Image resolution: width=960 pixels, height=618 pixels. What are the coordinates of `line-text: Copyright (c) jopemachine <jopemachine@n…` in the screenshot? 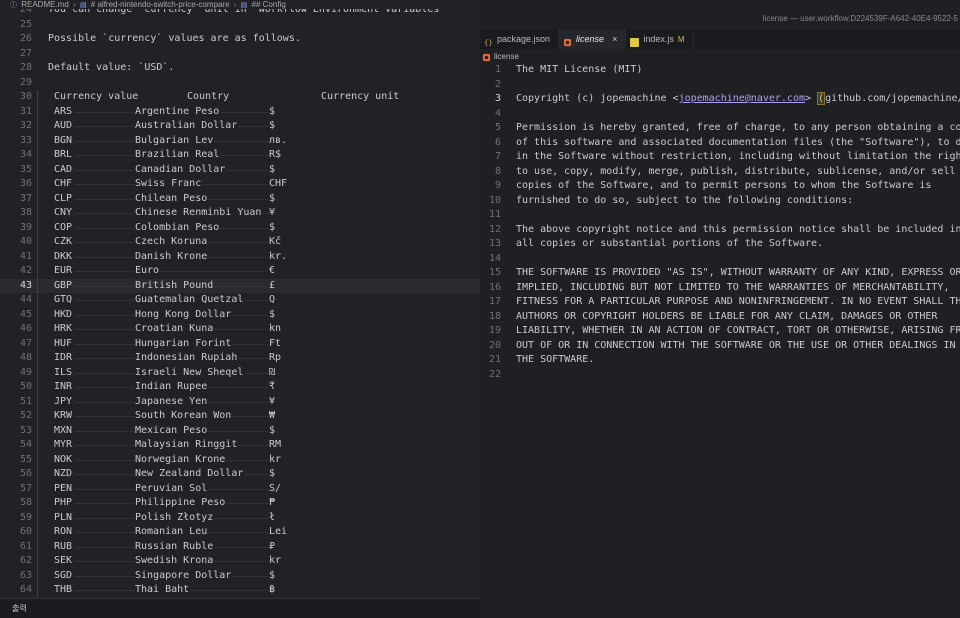 It's located at (738, 99).